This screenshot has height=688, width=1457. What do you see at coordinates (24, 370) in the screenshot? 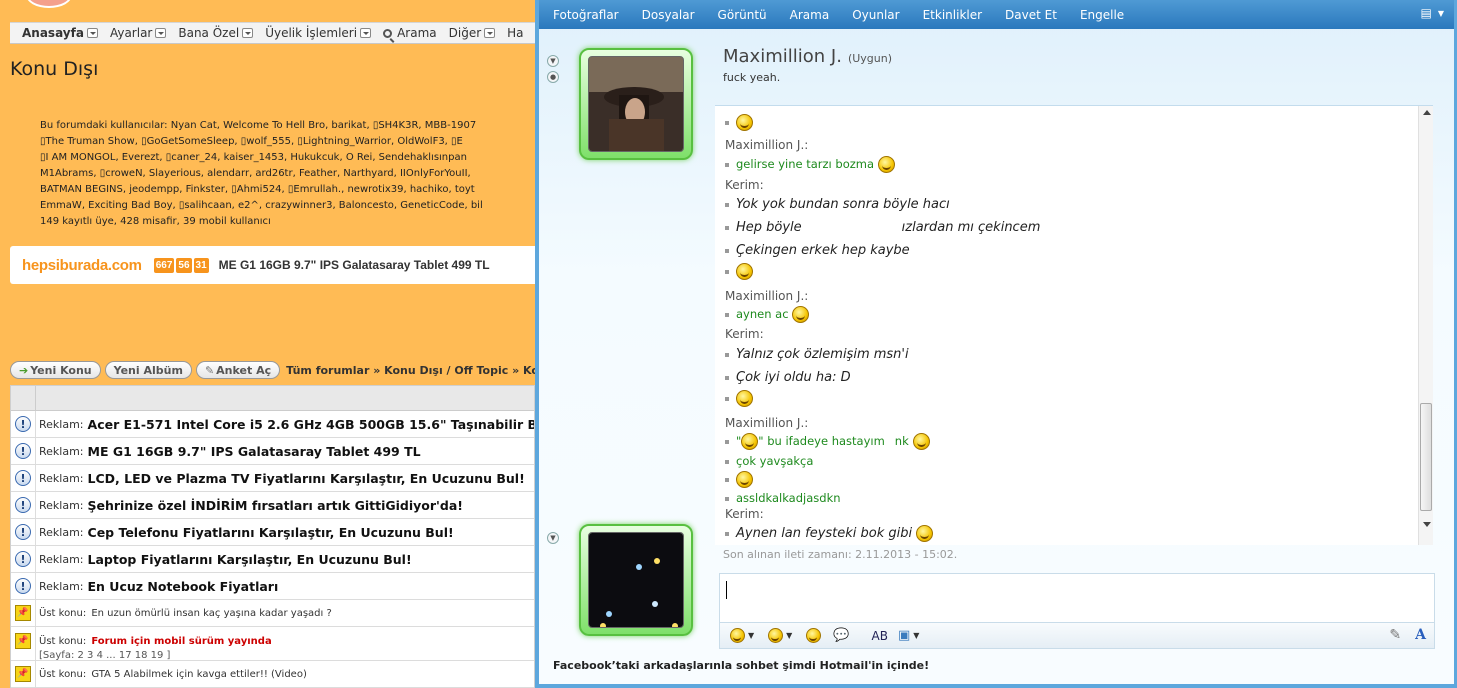
I see `arrow-right-icon: ➔` at bounding box center [24, 370].